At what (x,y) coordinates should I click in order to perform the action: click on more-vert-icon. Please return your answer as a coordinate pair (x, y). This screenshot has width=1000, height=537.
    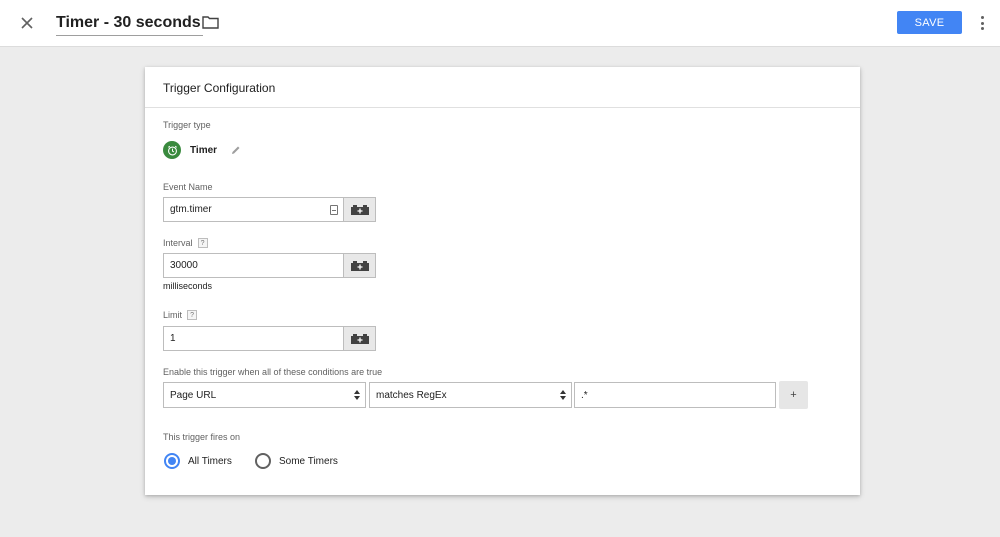
    Looking at the image, I should click on (982, 23).